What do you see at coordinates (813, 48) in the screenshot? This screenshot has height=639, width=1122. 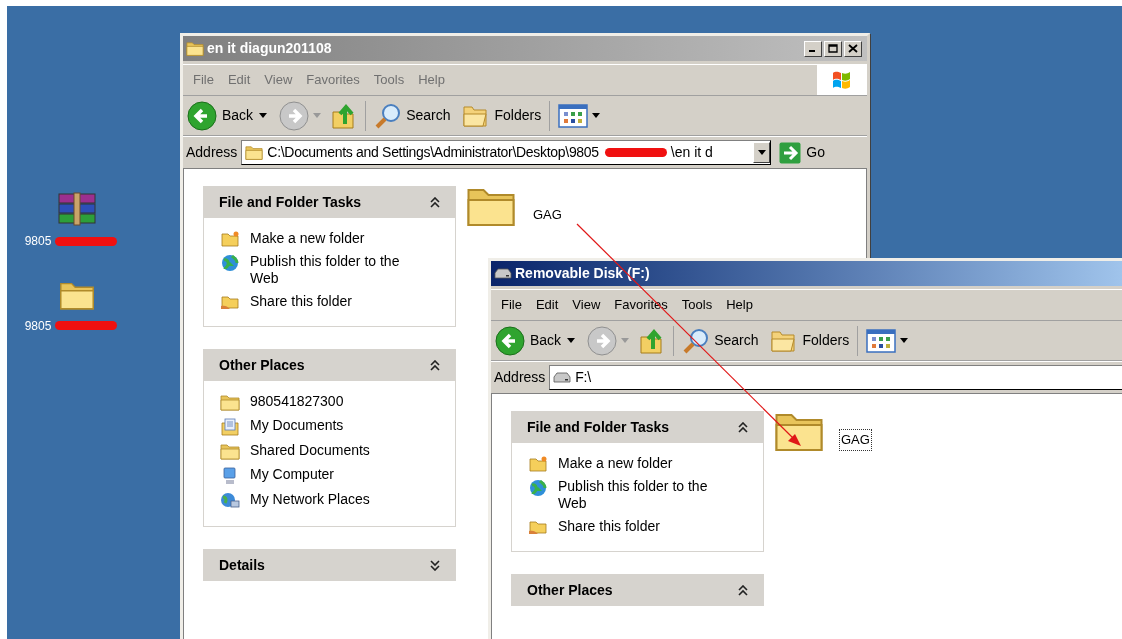 I see `minimize-button` at bounding box center [813, 48].